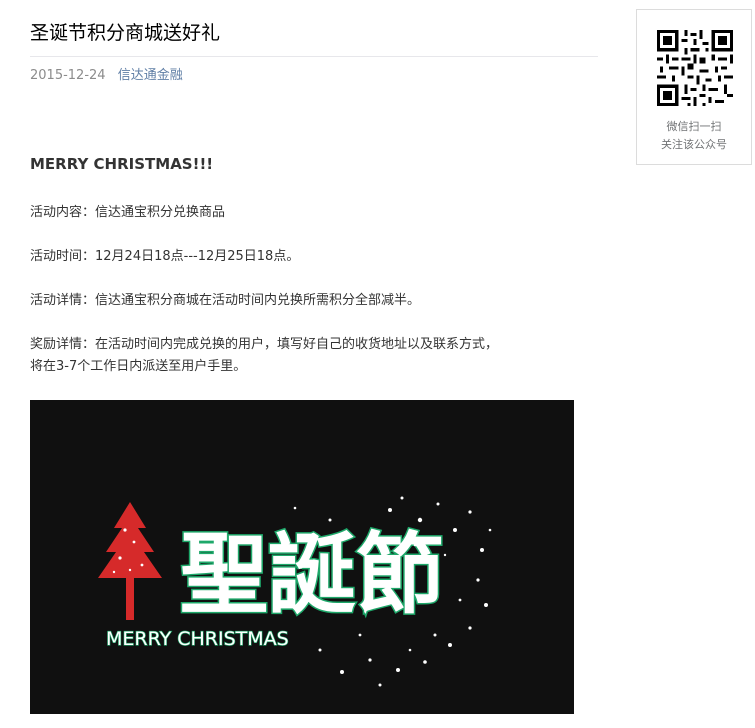  What do you see at coordinates (694, 136) in the screenshot?
I see `qr-caption: 微信扫一扫 关注该公众号` at bounding box center [694, 136].